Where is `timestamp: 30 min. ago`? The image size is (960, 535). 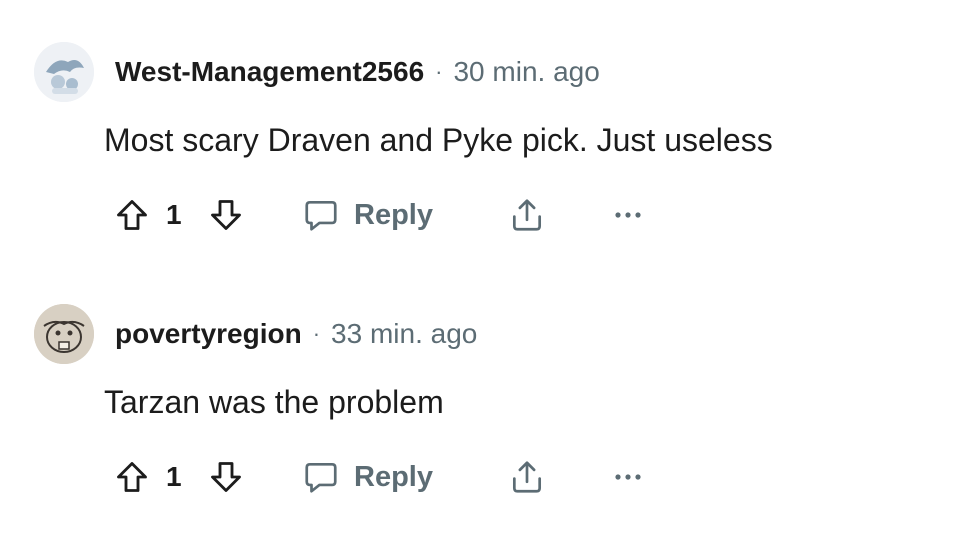
timestamp: 30 min. ago is located at coordinates (526, 72).